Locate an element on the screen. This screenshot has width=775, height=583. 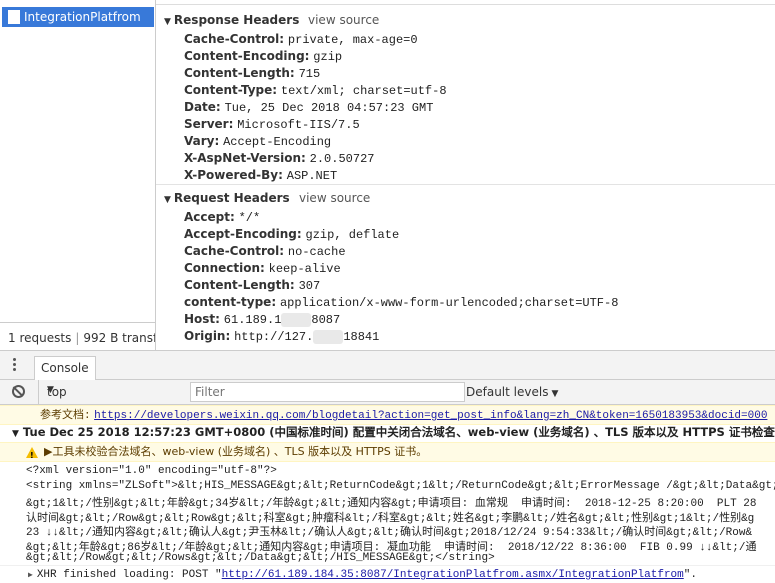
header-row: Vary: Accept-Encoding is located at coordinates (257, 141).